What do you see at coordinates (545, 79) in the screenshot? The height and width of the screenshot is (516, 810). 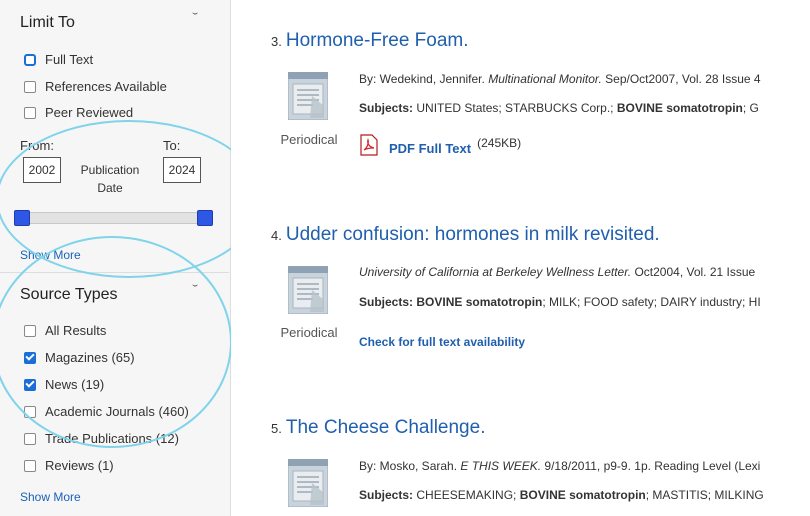 I see `result-3-source: Multinational Monitor.` at bounding box center [545, 79].